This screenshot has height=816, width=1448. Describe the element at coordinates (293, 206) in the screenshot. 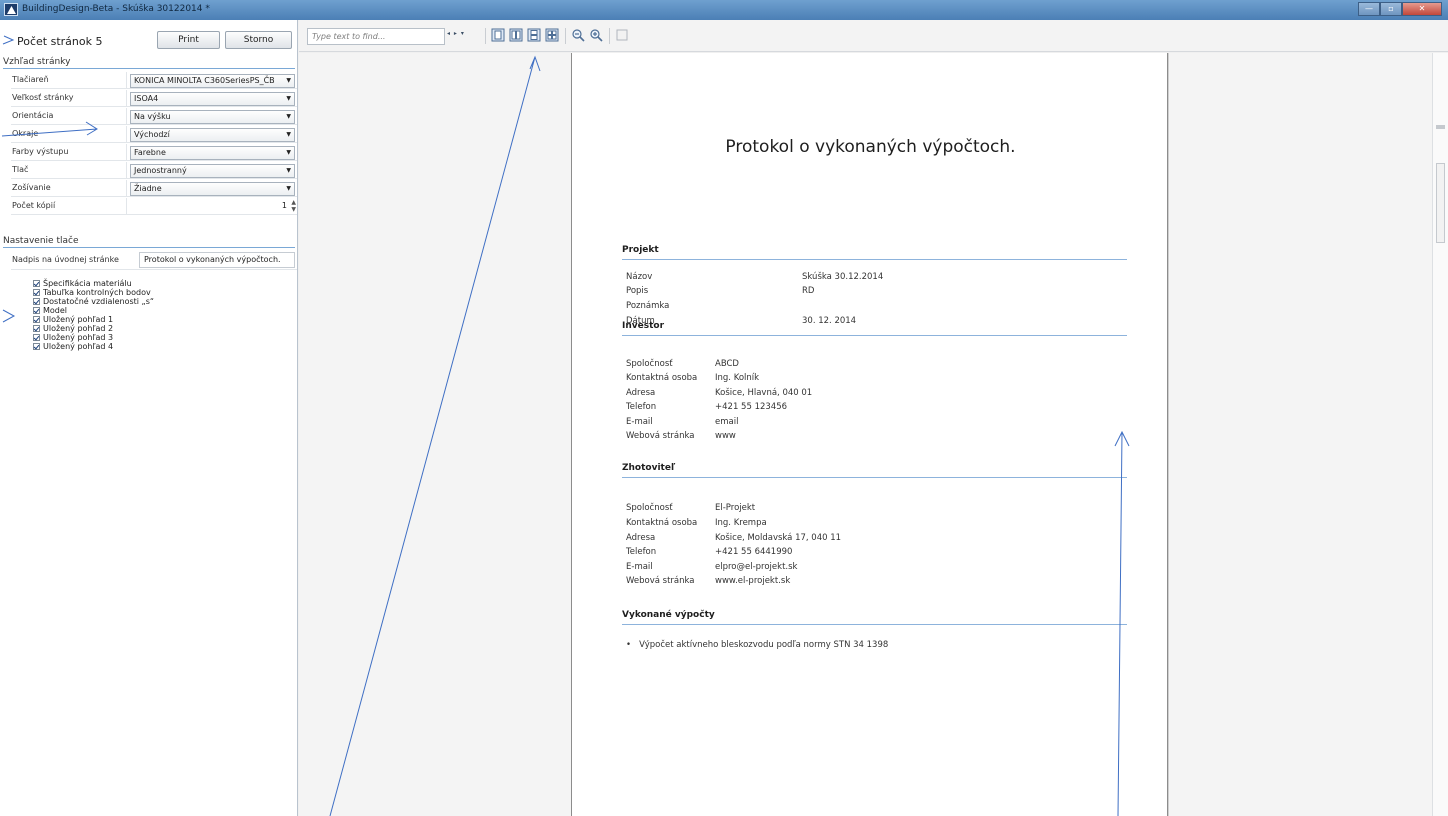

I see `stepper-arrows-icon: ▲ ▼` at that location.